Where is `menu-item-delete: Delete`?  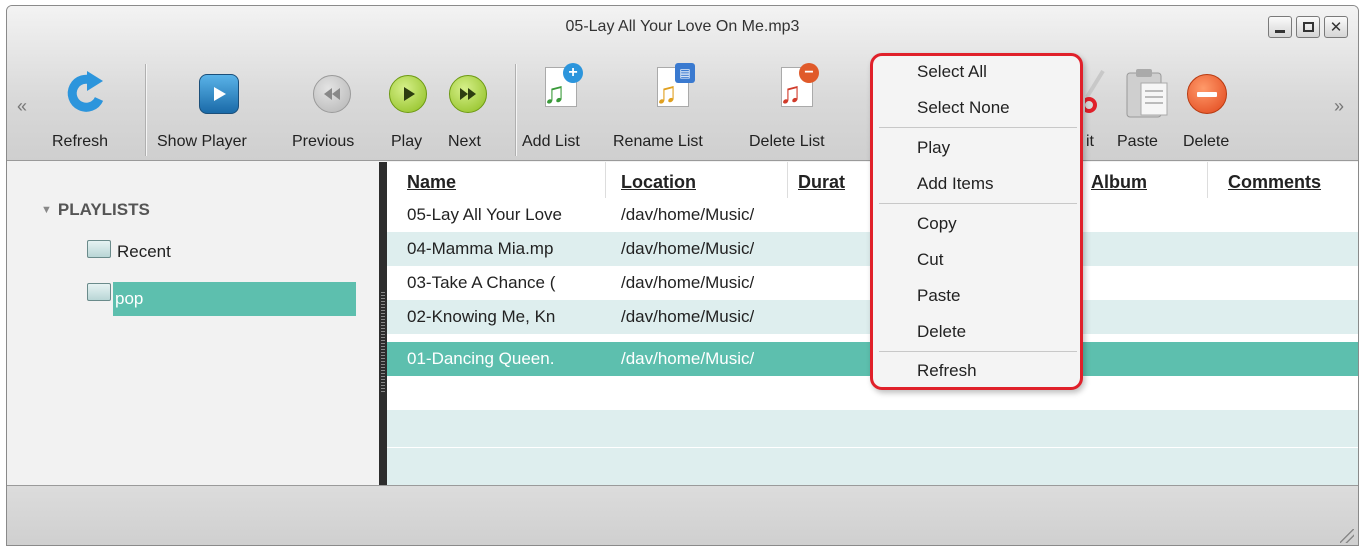 menu-item-delete: Delete is located at coordinates (941, 332).